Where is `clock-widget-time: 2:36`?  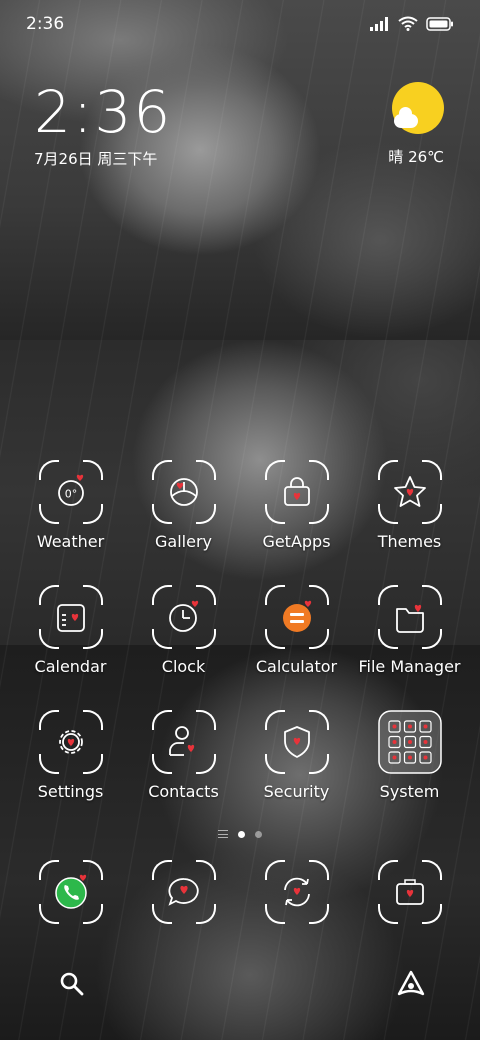
clock-widget-time: 2:36 is located at coordinates (103, 112).